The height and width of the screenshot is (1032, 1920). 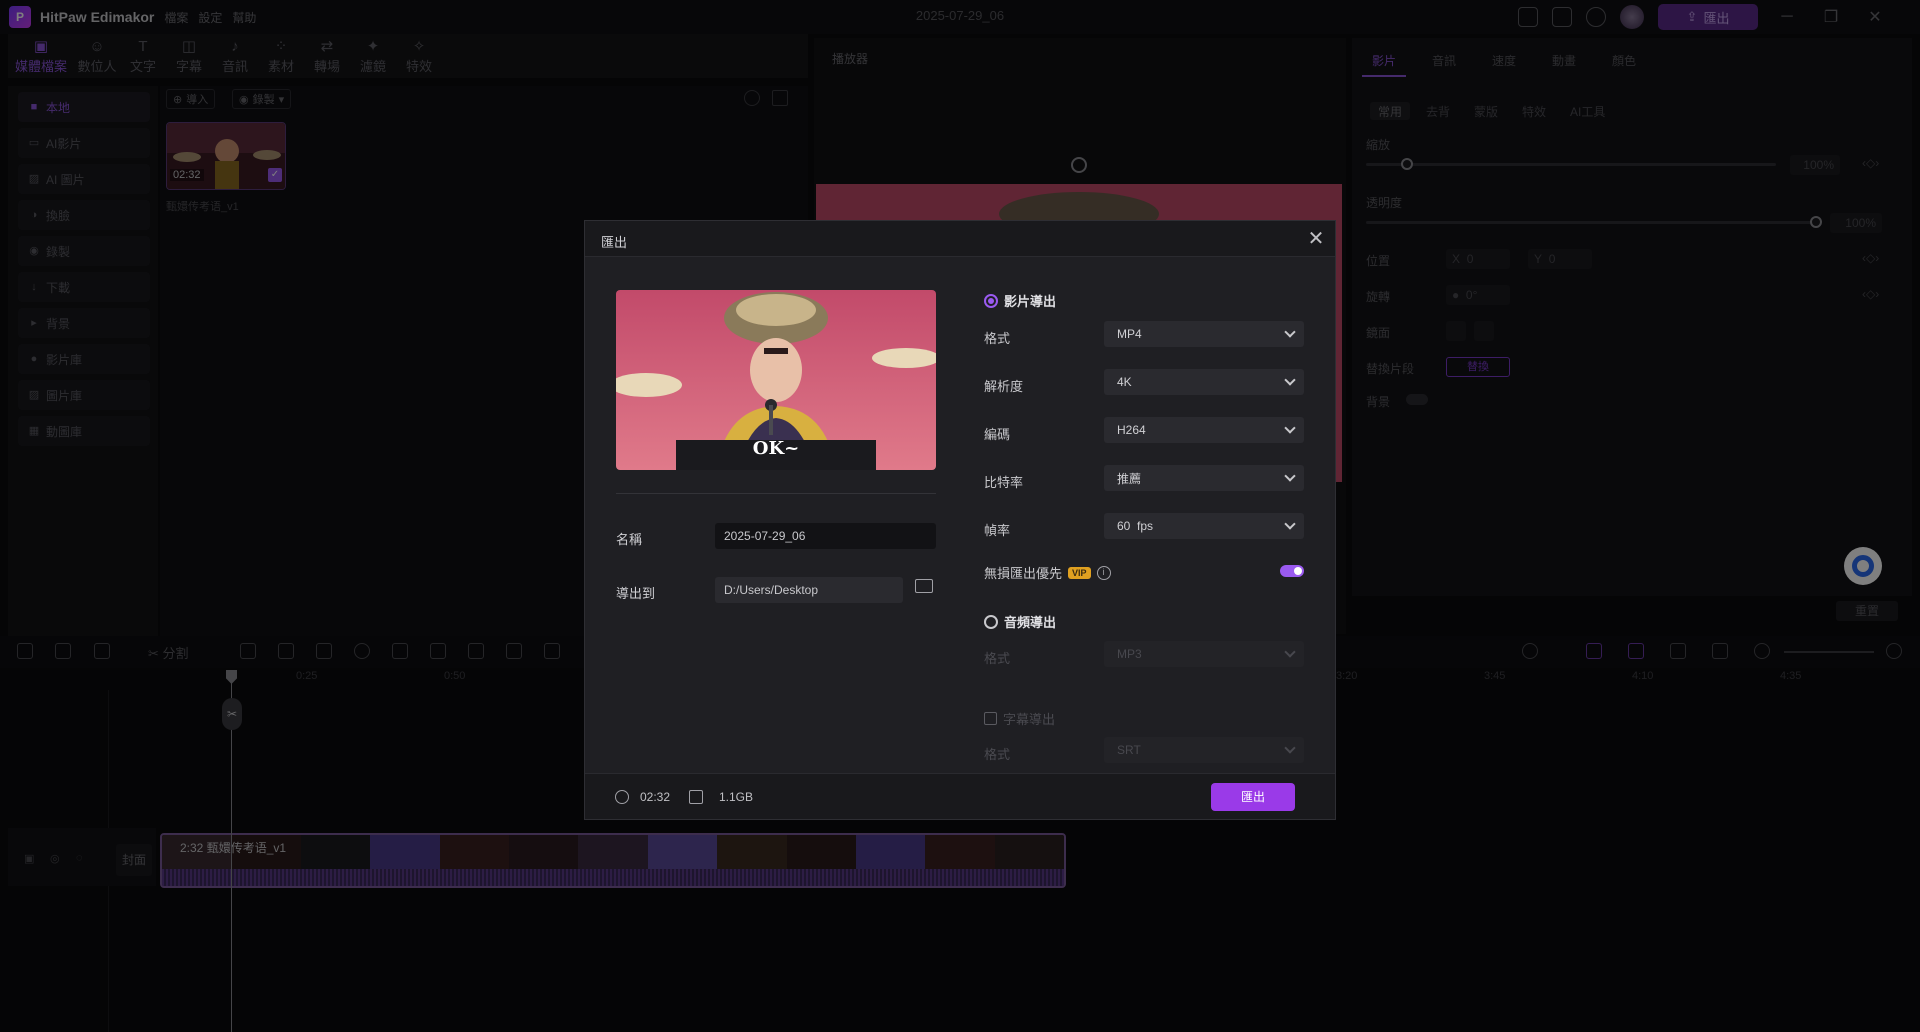 What do you see at coordinates (991, 621) in the screenshot?
I see `audio-export-radio` at bounding box center [991, 621].